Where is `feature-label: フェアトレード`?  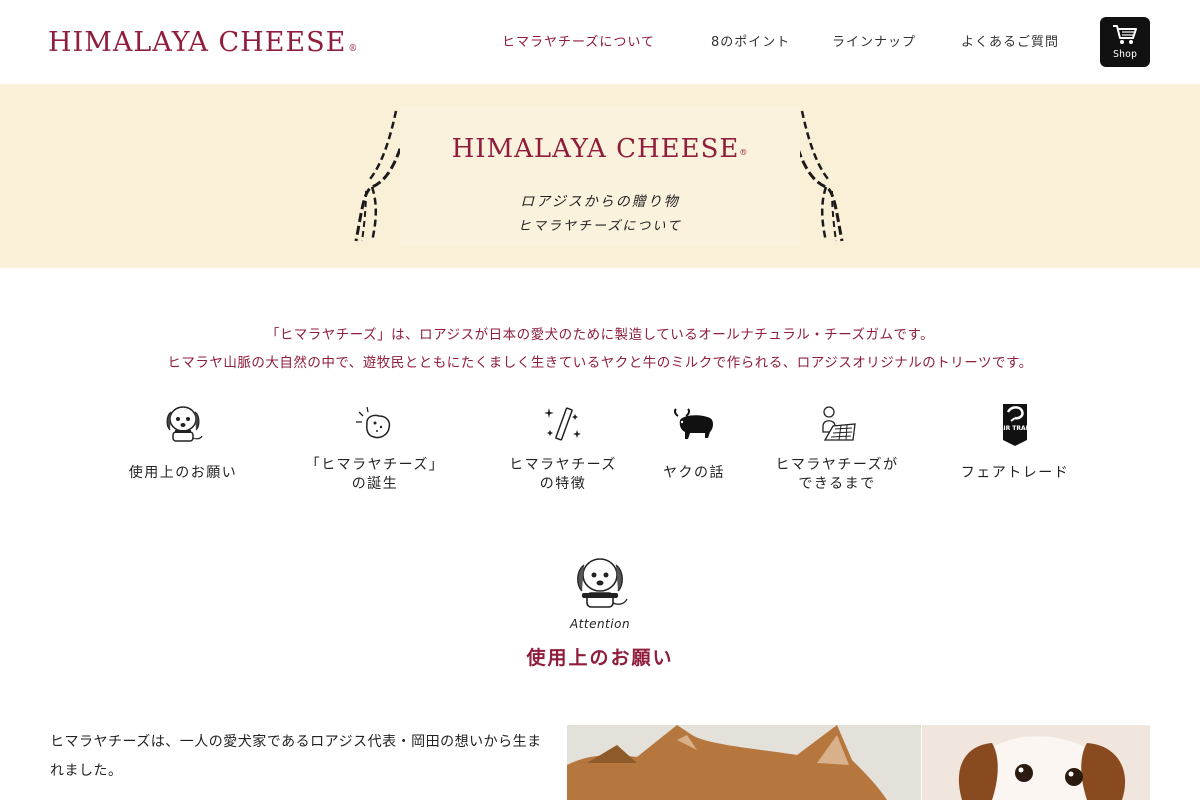
feature-label: フェアトレード is located at coordinates (1015, 473).